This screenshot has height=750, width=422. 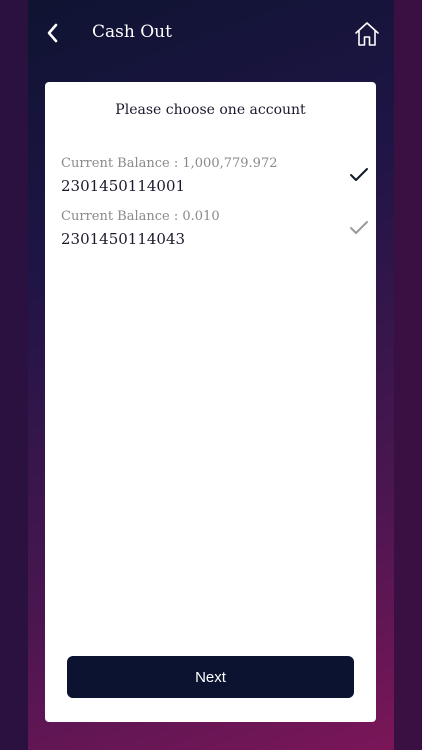 What do you see at coordinates (211, 34) in the screenshot?
I see `top-bar: Cash Out` at bounding box center [211, 34].